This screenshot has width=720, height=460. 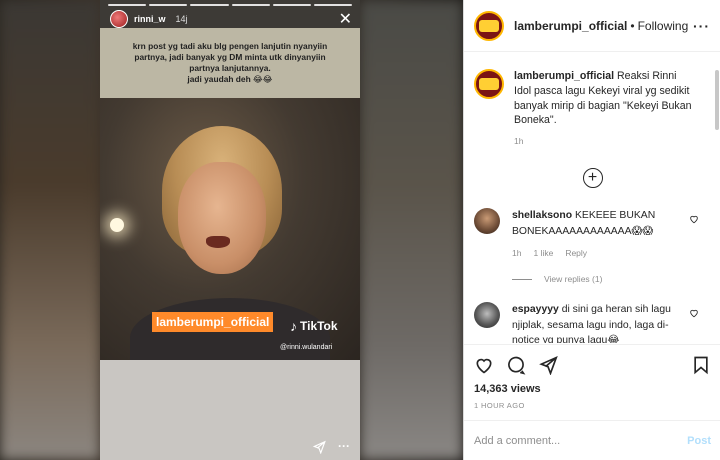 I want to click on view-replies-button: View replies (1), so click(x=616, y=279).